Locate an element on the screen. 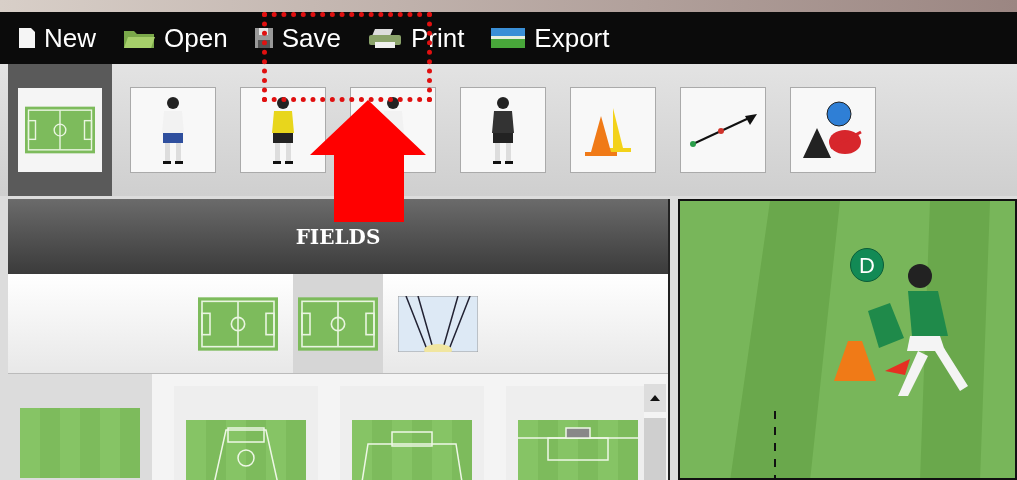 This screenshot has height=480, width=1017. panel-title: FIELDS is located at coordinates (338, 237).